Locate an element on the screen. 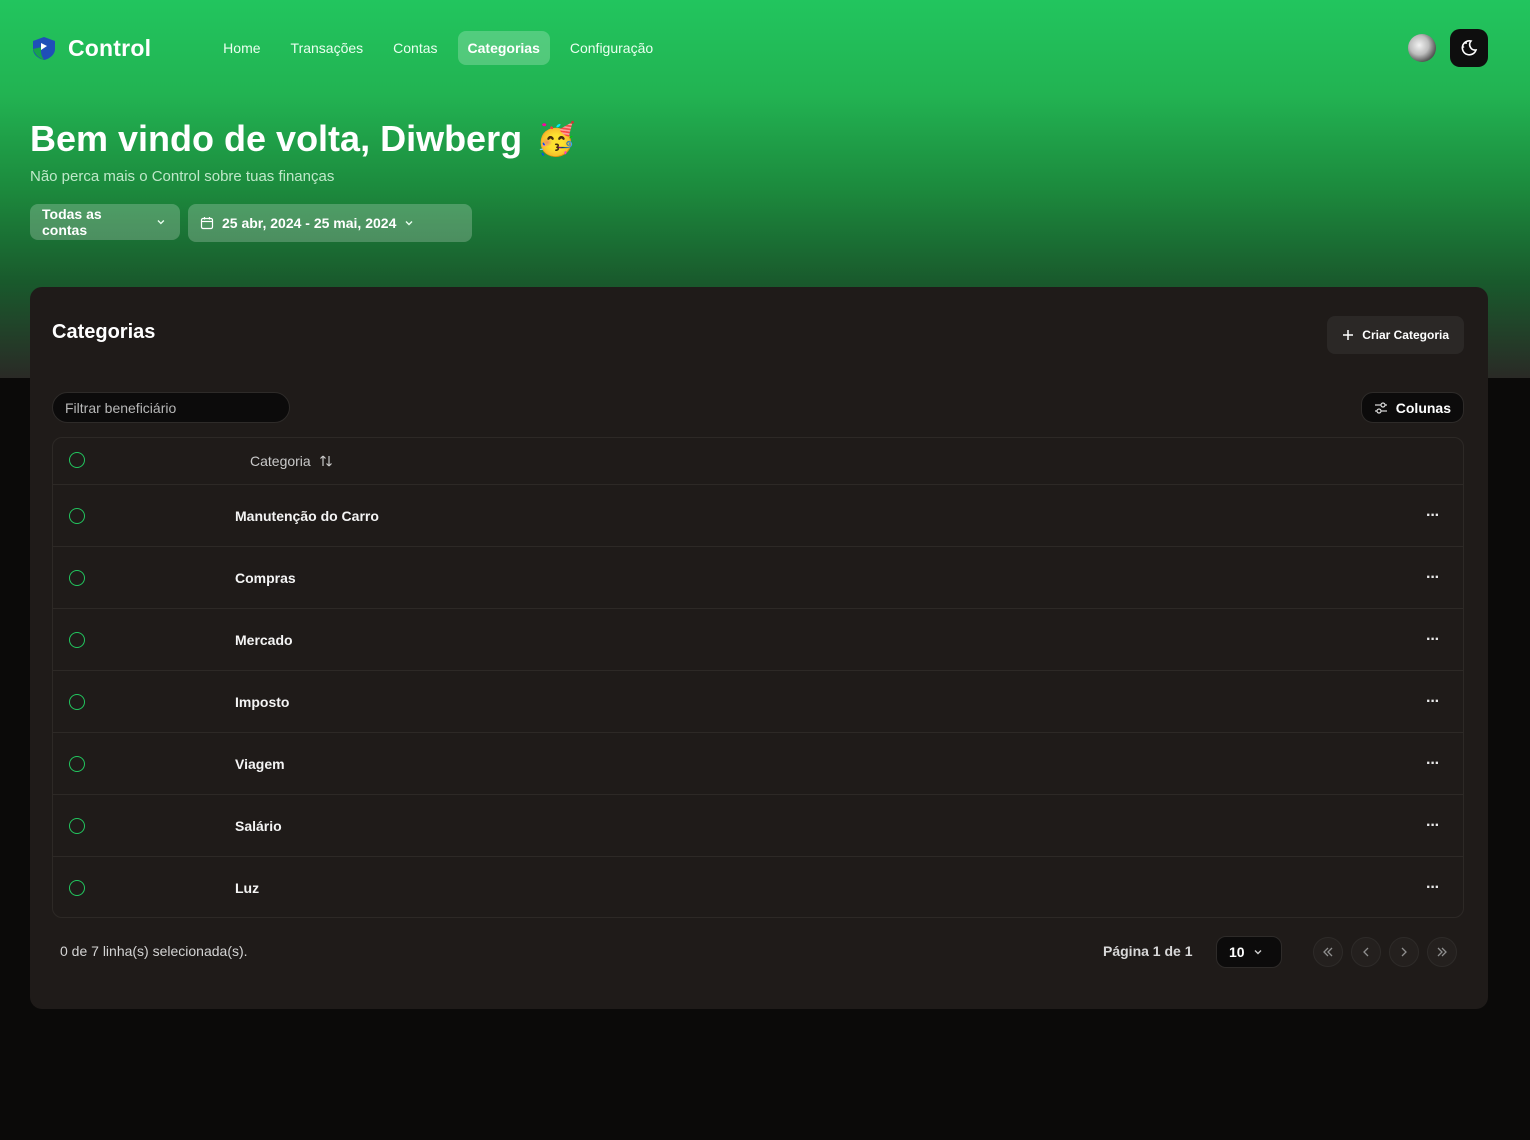  welcome-heading: Bem vindo de volta, Diwberg 🥳 is located at coordinates (303, 139).